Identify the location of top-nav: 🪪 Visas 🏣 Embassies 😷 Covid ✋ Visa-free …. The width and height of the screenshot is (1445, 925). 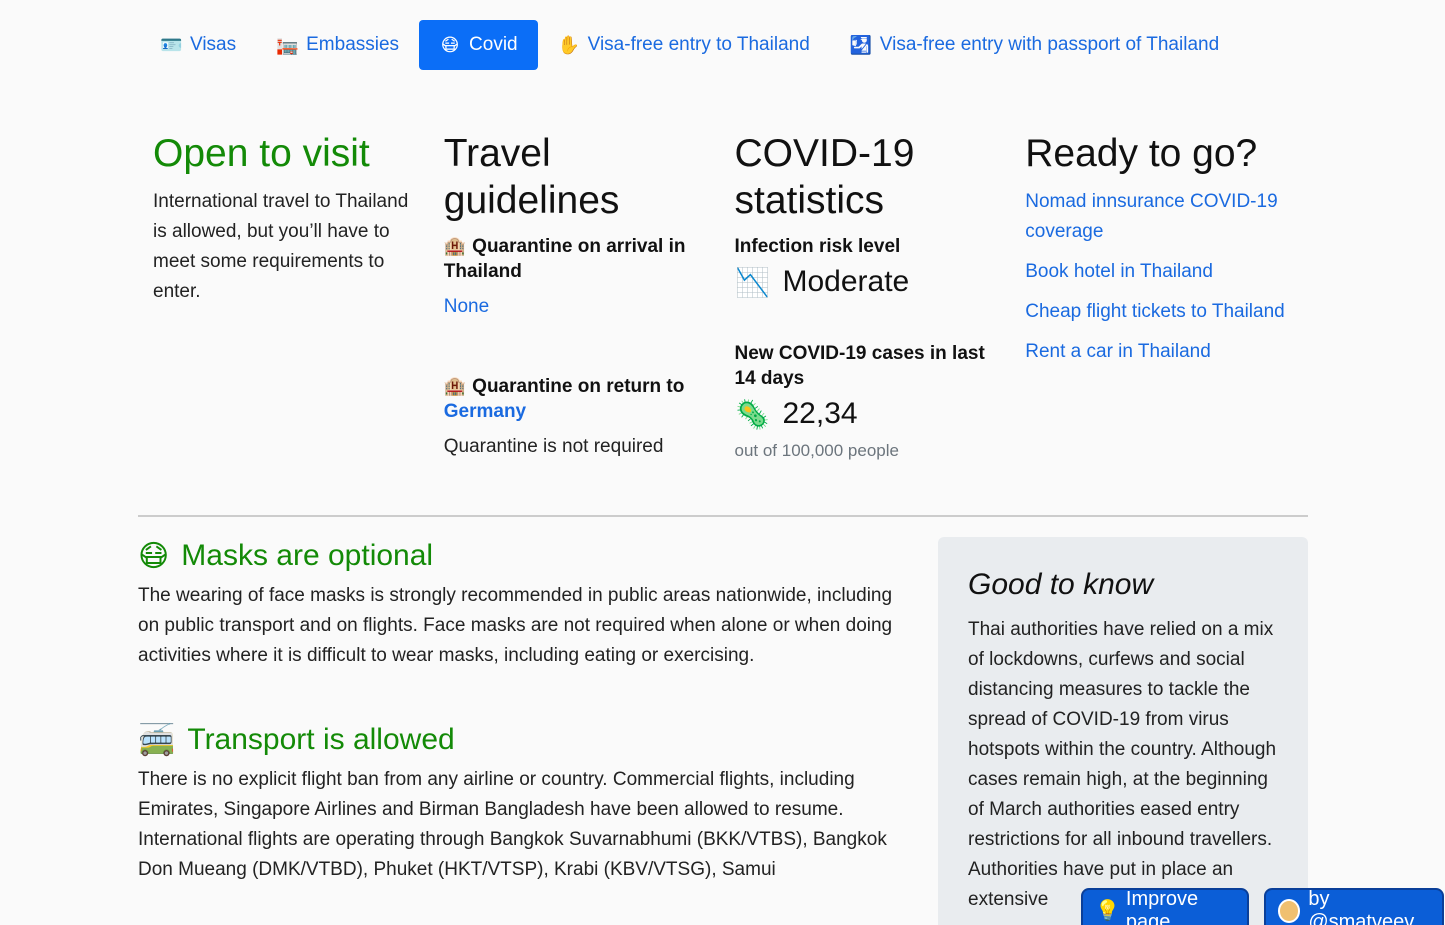
(689, 45).